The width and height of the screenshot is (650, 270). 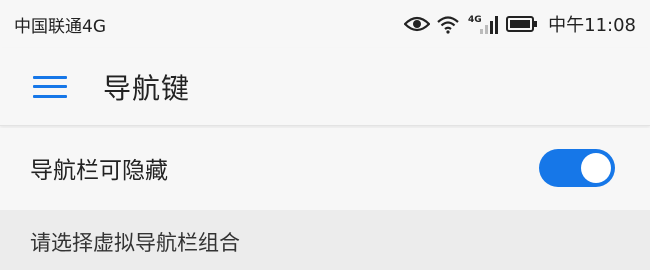 I want to click on section-header-label: 请选择虚拟导航栏组合, so click(x=135, y=243).